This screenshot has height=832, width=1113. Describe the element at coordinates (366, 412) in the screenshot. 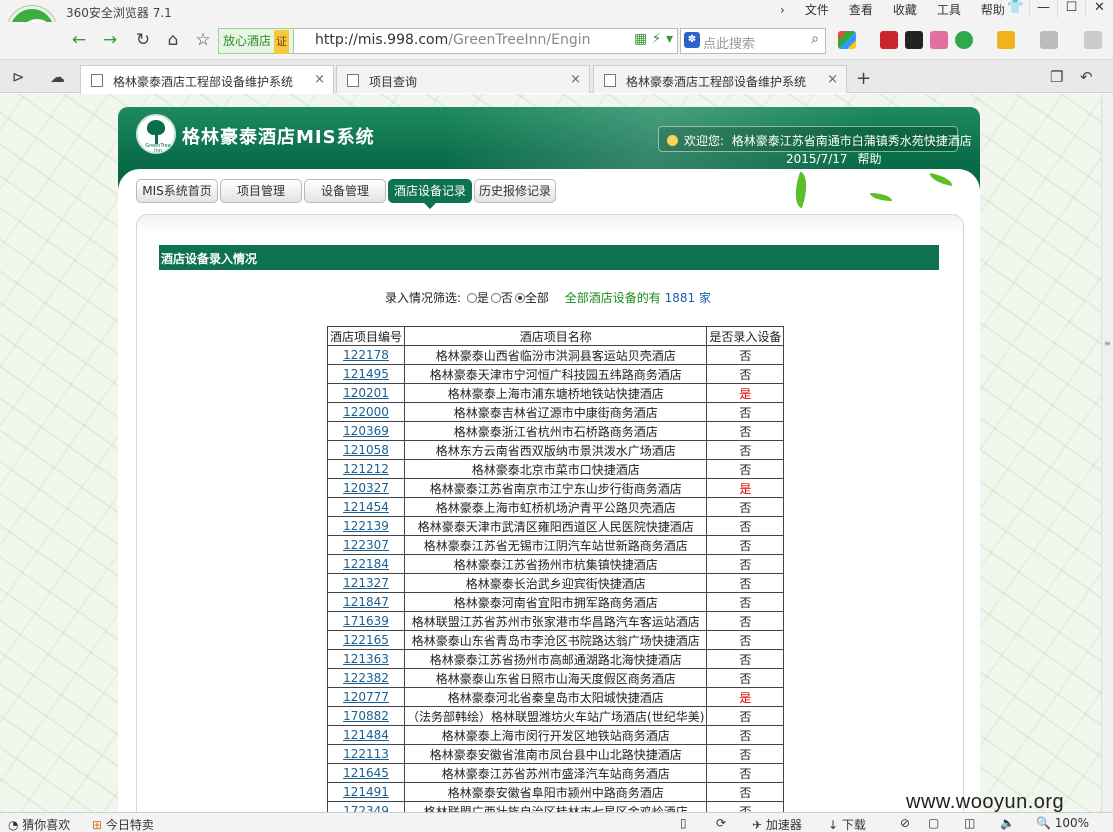

I see `hotel-code-link: 122000` at that location.